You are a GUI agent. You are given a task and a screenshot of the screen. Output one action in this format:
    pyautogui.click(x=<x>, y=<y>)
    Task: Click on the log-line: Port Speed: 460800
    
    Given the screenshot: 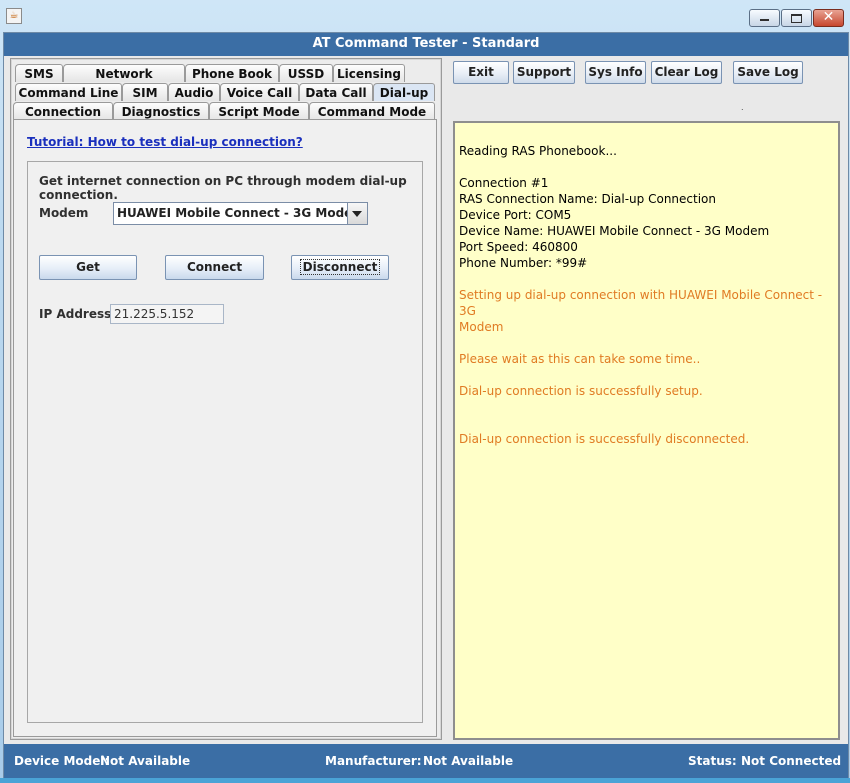 What is the action you would take?
    pyautogui.click(x=518, y=247)
    